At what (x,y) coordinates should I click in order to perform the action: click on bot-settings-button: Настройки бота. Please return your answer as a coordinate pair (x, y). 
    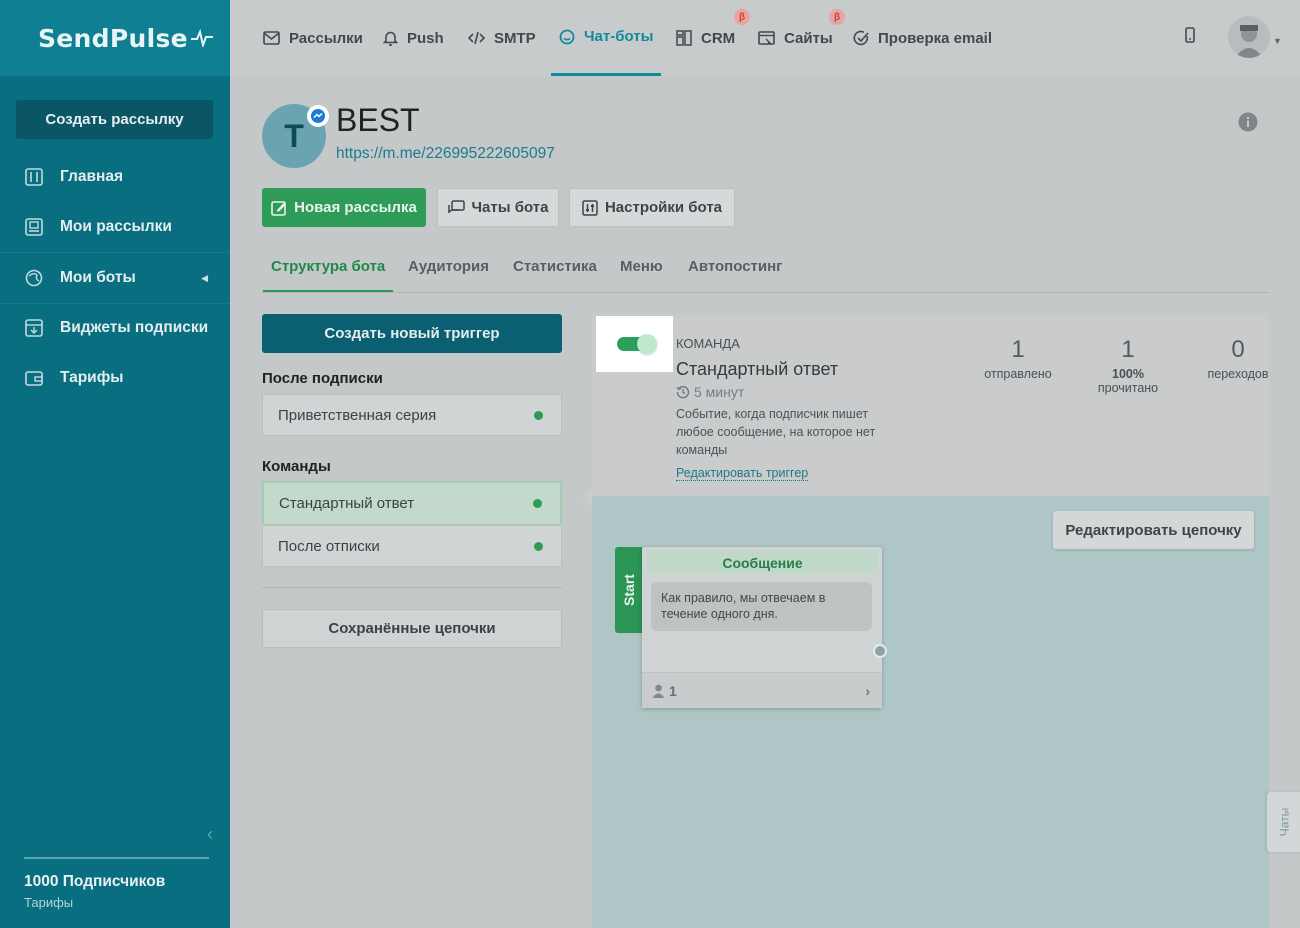
    Looking at the image, I should click on (652, 207).